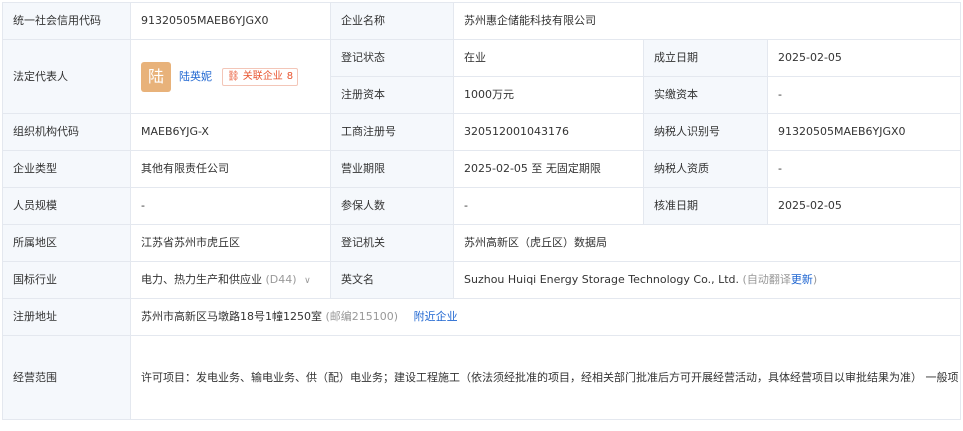  I want to click on est-date-label: 成立日期, so click(705, 58).